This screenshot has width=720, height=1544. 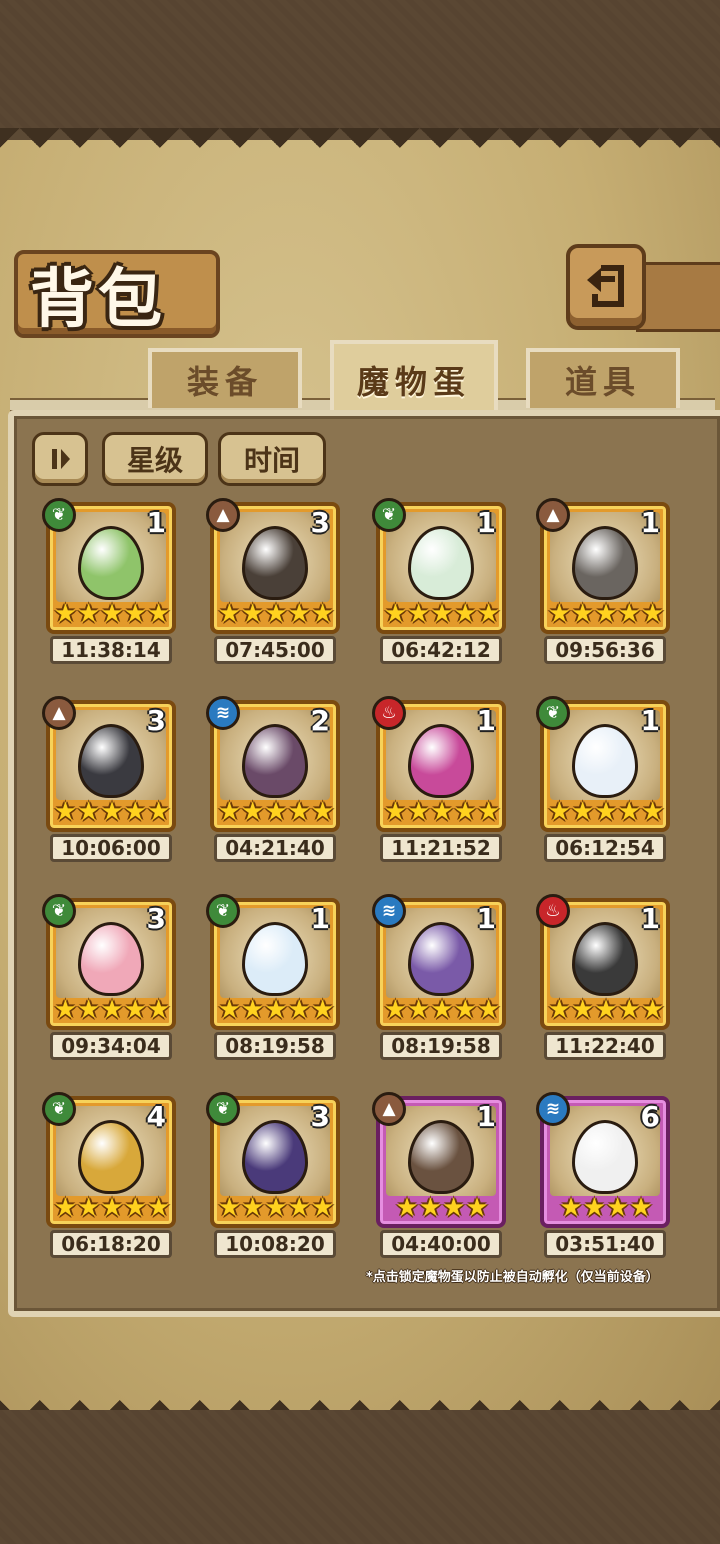 I want to click on hatch-timer: 10:08:20, so click(x=275, y=1244).